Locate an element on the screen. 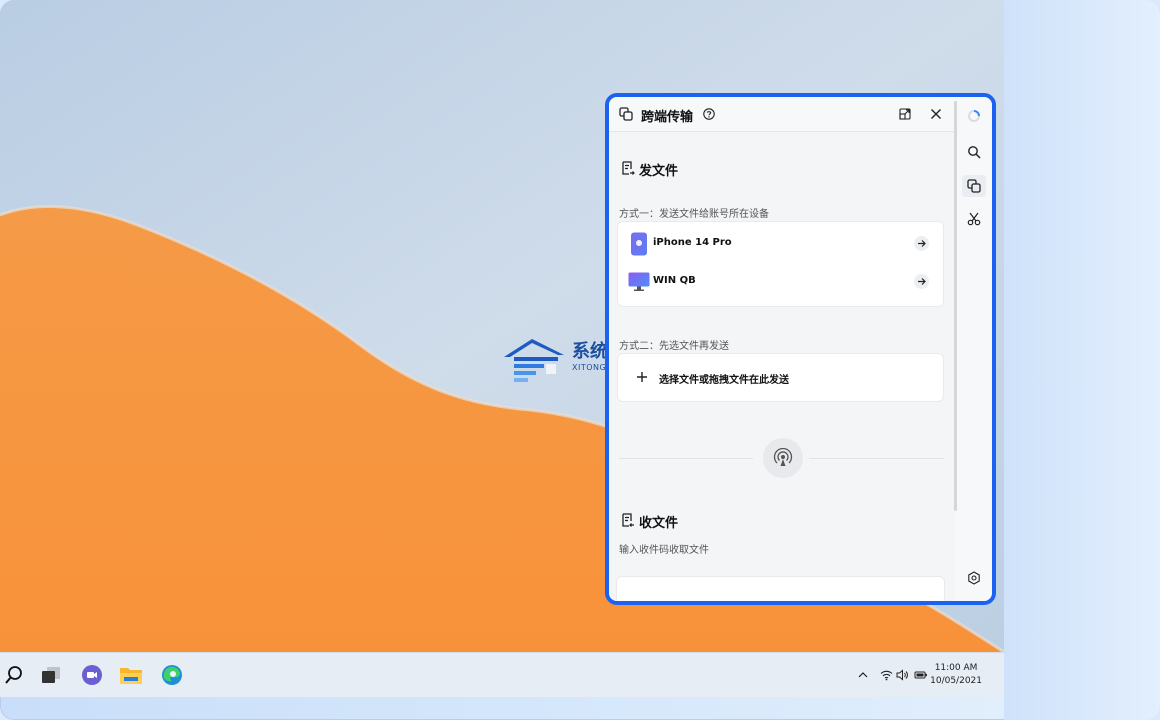  side-background is located at coordinates (1082, 360).